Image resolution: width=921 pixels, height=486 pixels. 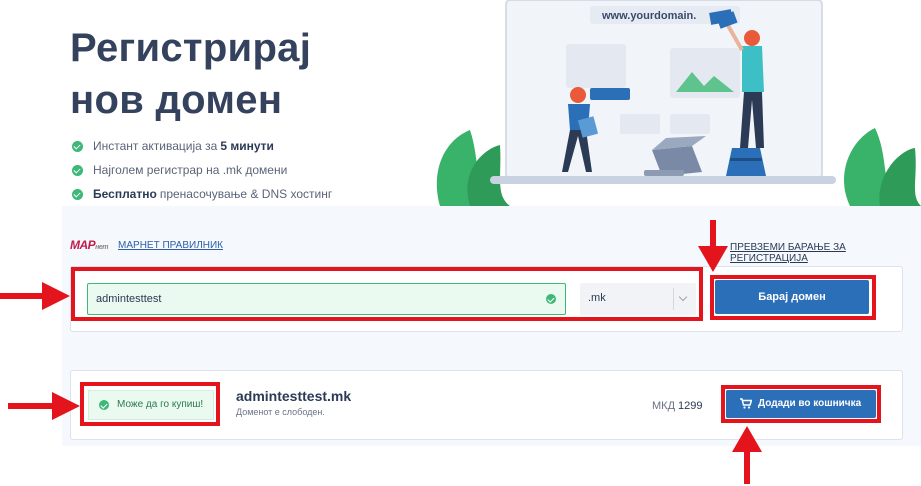 What do you see at coordinates (746, 403) in the screenshot?
I see `cart-icon` at bounding box center [746, 403].